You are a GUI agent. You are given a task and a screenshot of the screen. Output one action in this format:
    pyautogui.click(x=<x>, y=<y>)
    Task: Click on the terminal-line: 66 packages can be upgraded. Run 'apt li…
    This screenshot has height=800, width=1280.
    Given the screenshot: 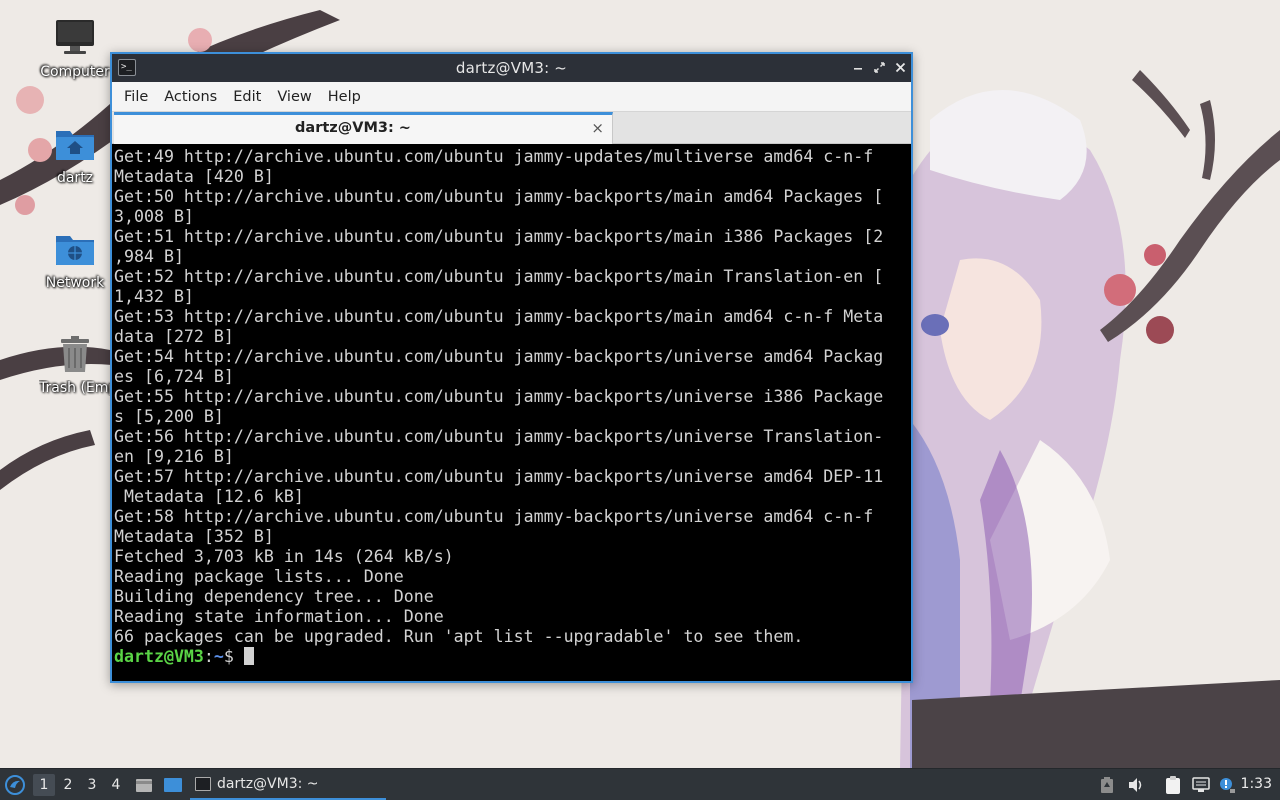 What is the action you would take?
    pyautogui.click(x=459, y=636)
    